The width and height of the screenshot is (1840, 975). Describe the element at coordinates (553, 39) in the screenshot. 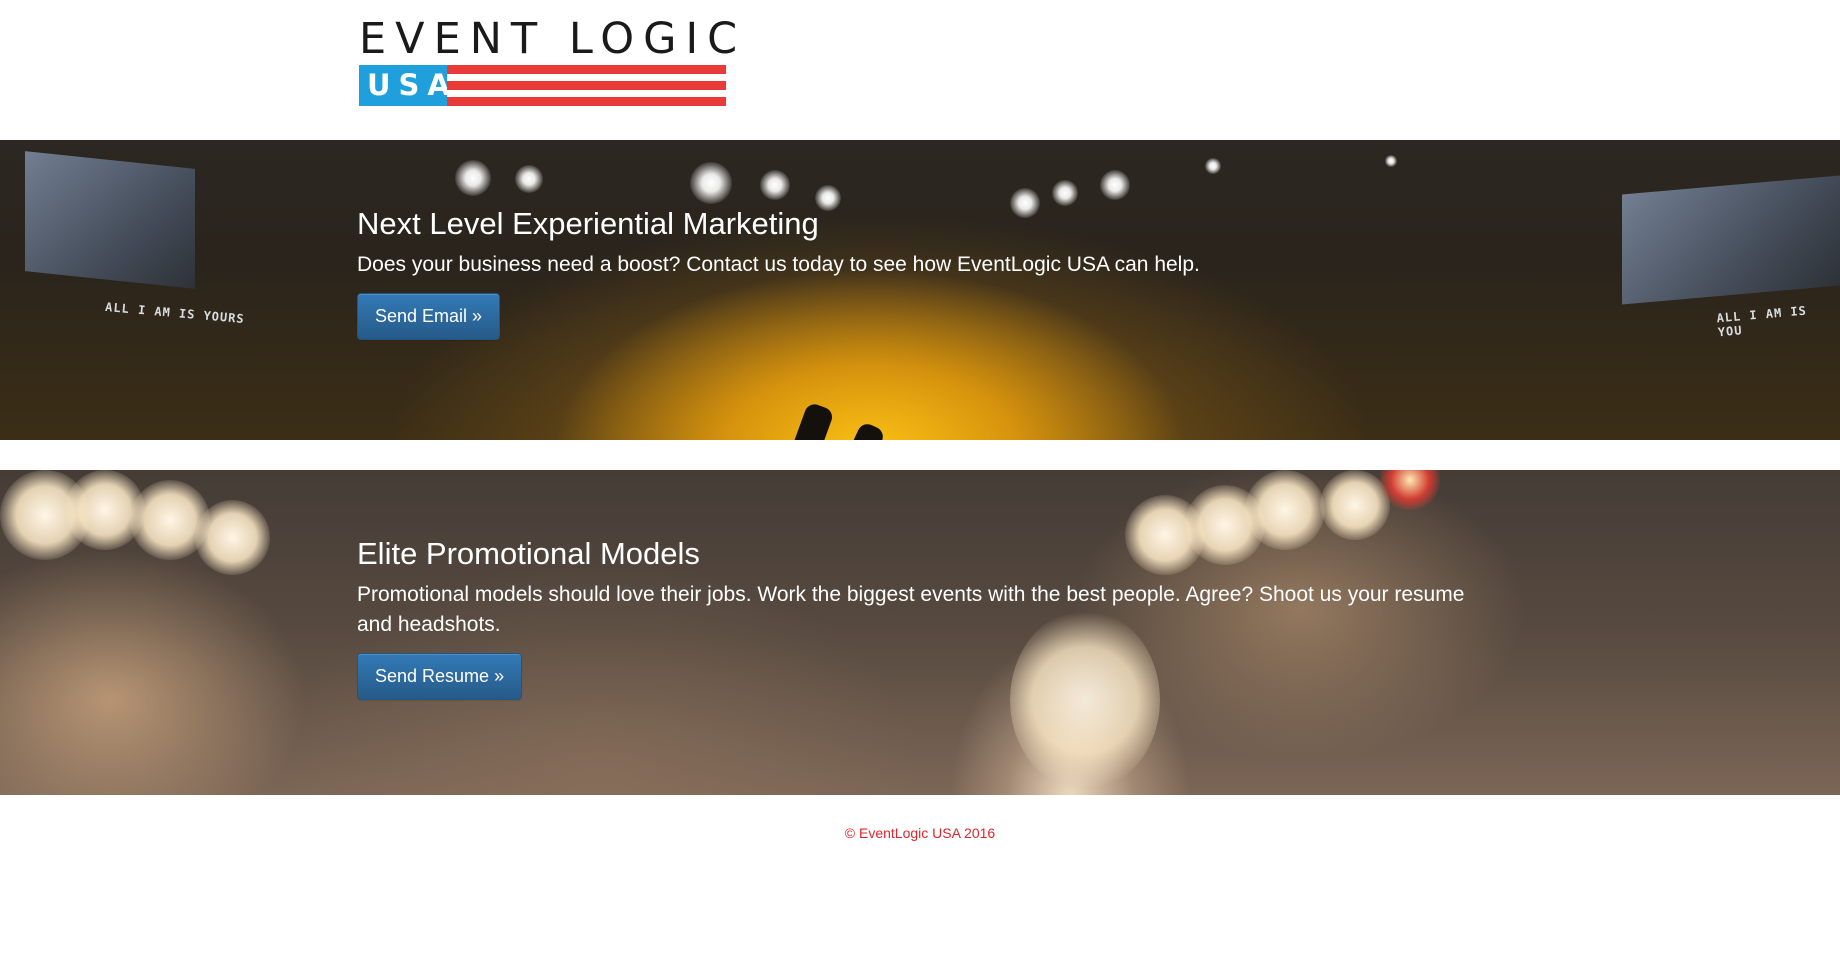

I see `logo-wordmark: EVENT LOGIC` at that location.